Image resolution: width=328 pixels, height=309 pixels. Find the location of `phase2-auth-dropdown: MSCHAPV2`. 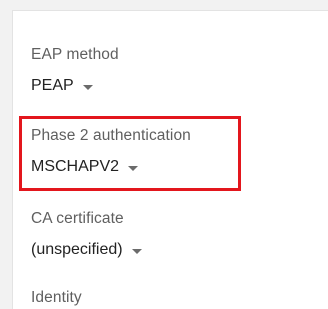

phase2-auth-dropdown: MSCHAPV2 is located at coordinates (111, 167).